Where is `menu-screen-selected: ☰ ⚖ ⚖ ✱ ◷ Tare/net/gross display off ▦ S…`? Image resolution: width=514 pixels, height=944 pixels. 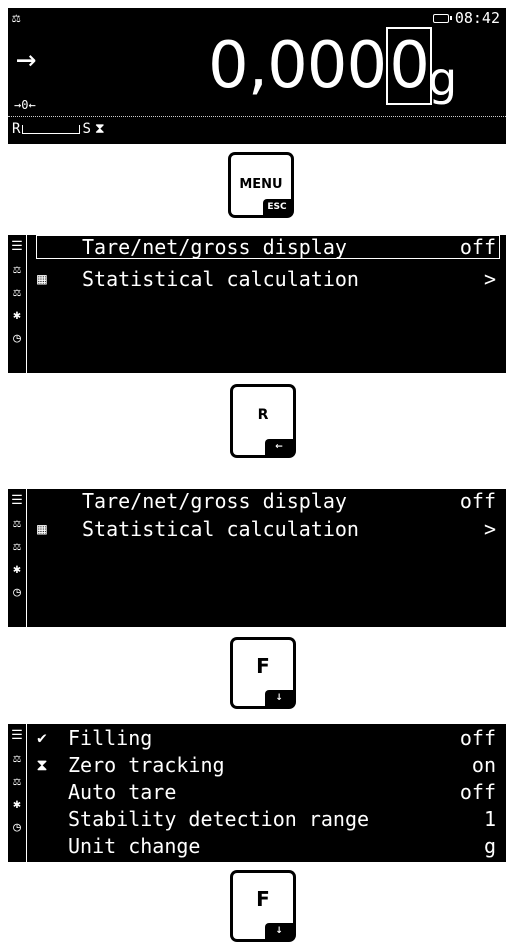 menu-screen-selected: ☰ ⚖ ⚖ ✱ ◷ Tare/net/gross display off ▦ S… is located at coordinates (257, 304).